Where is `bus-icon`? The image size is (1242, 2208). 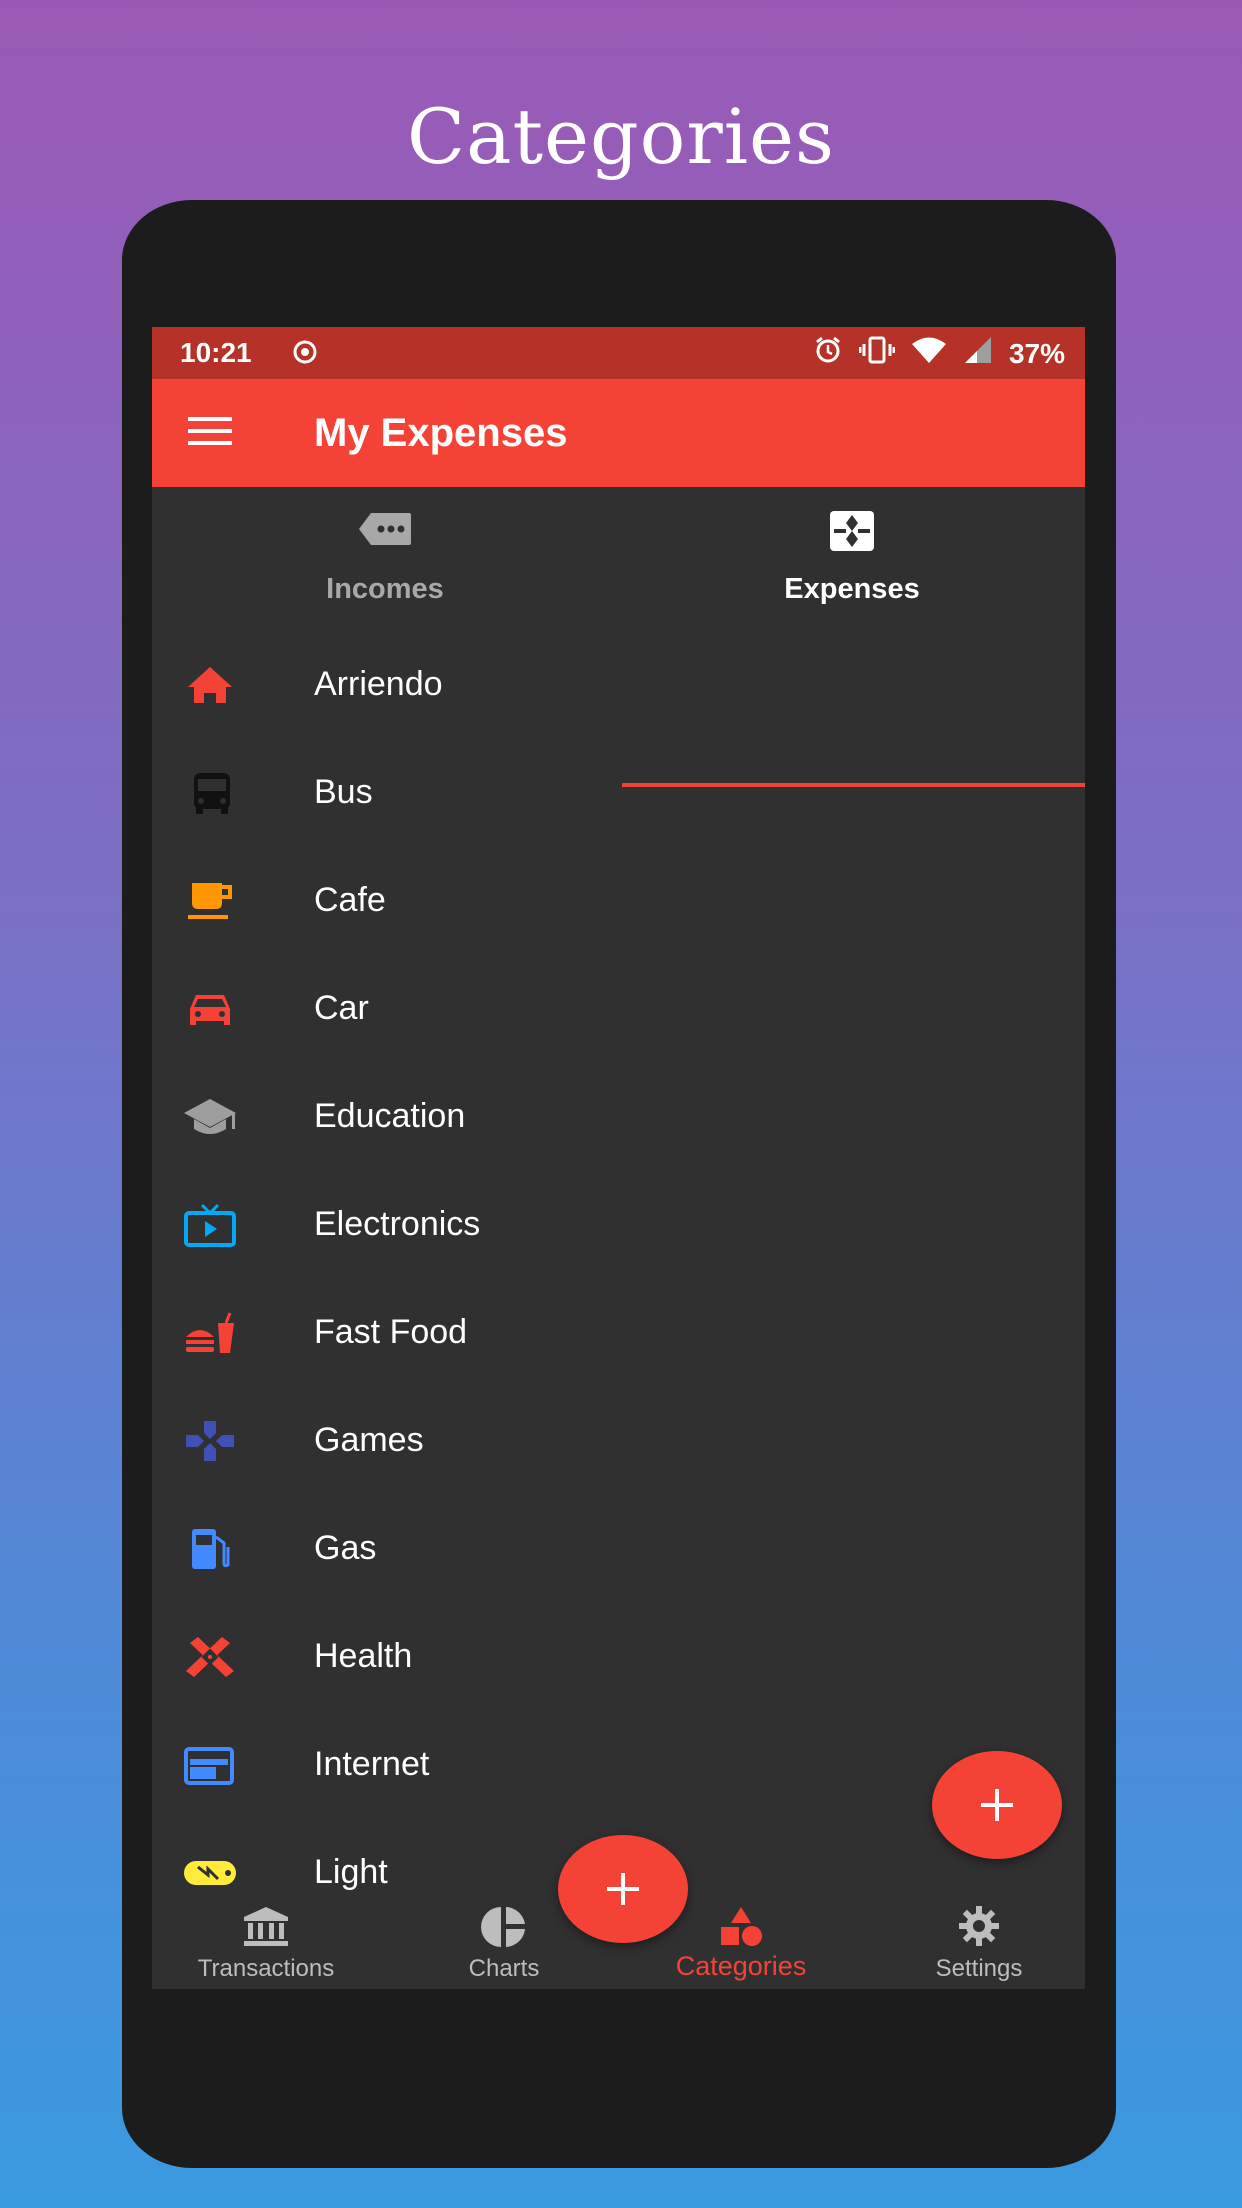
bus-icon is located at coordinates (210, 793).